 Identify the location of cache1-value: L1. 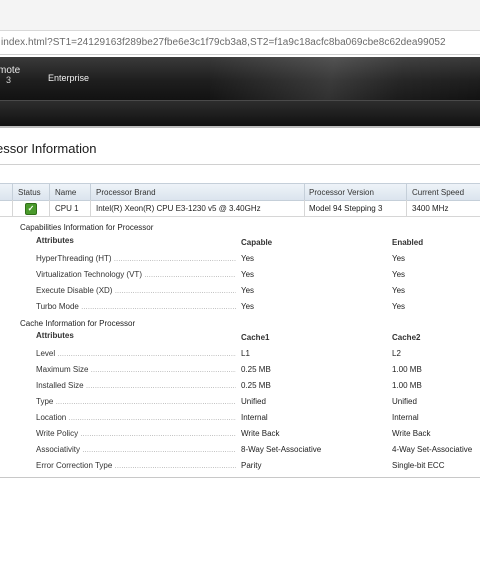
(245, 353).